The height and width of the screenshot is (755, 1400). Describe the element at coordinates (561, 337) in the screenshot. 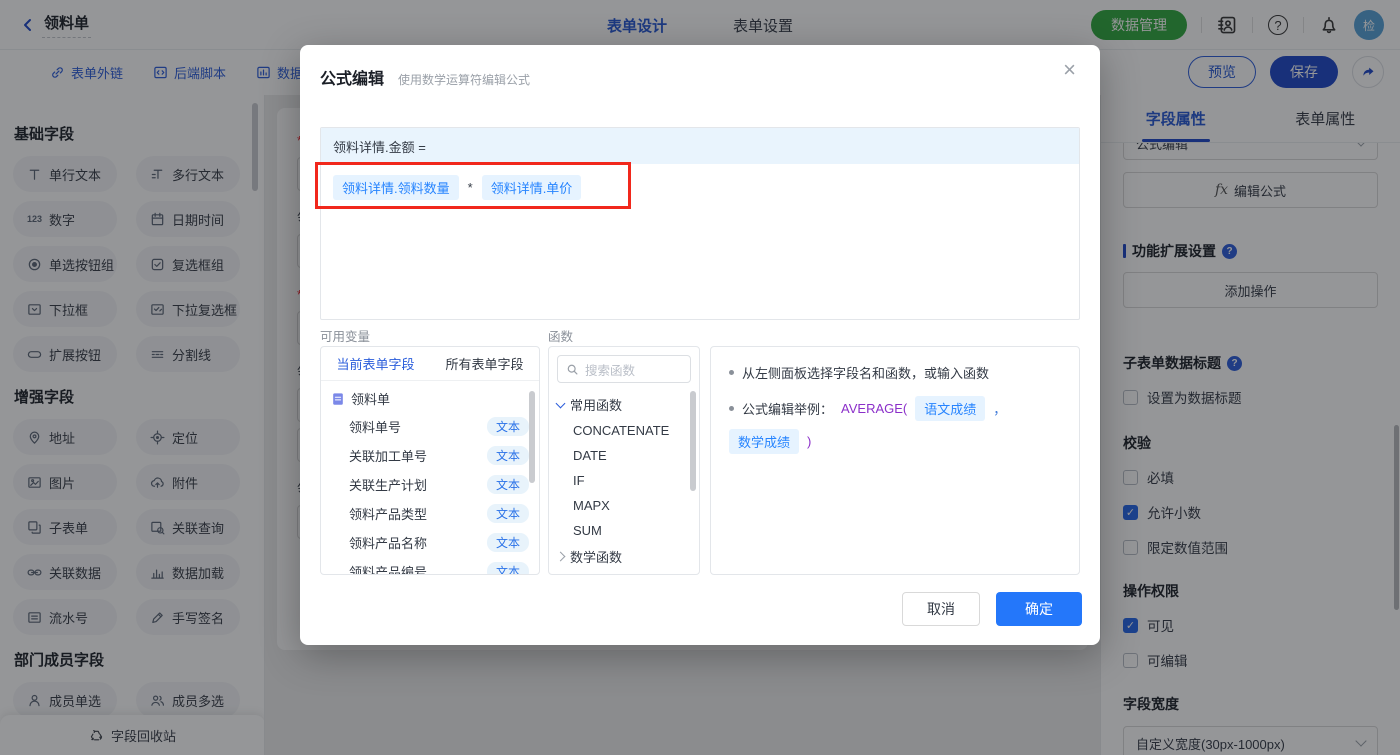

I see `functions-label: 函数` at that location.